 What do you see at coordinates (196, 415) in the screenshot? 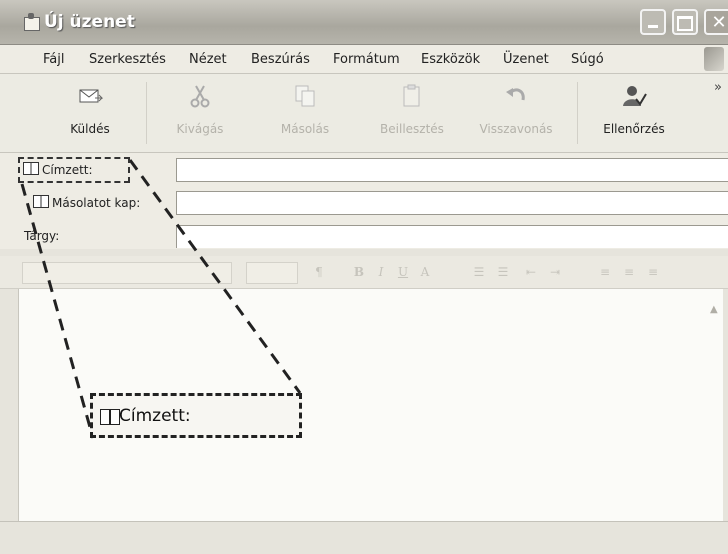
I see `callout-magnified-box: Címzett:` at bounding box center [196, 415].